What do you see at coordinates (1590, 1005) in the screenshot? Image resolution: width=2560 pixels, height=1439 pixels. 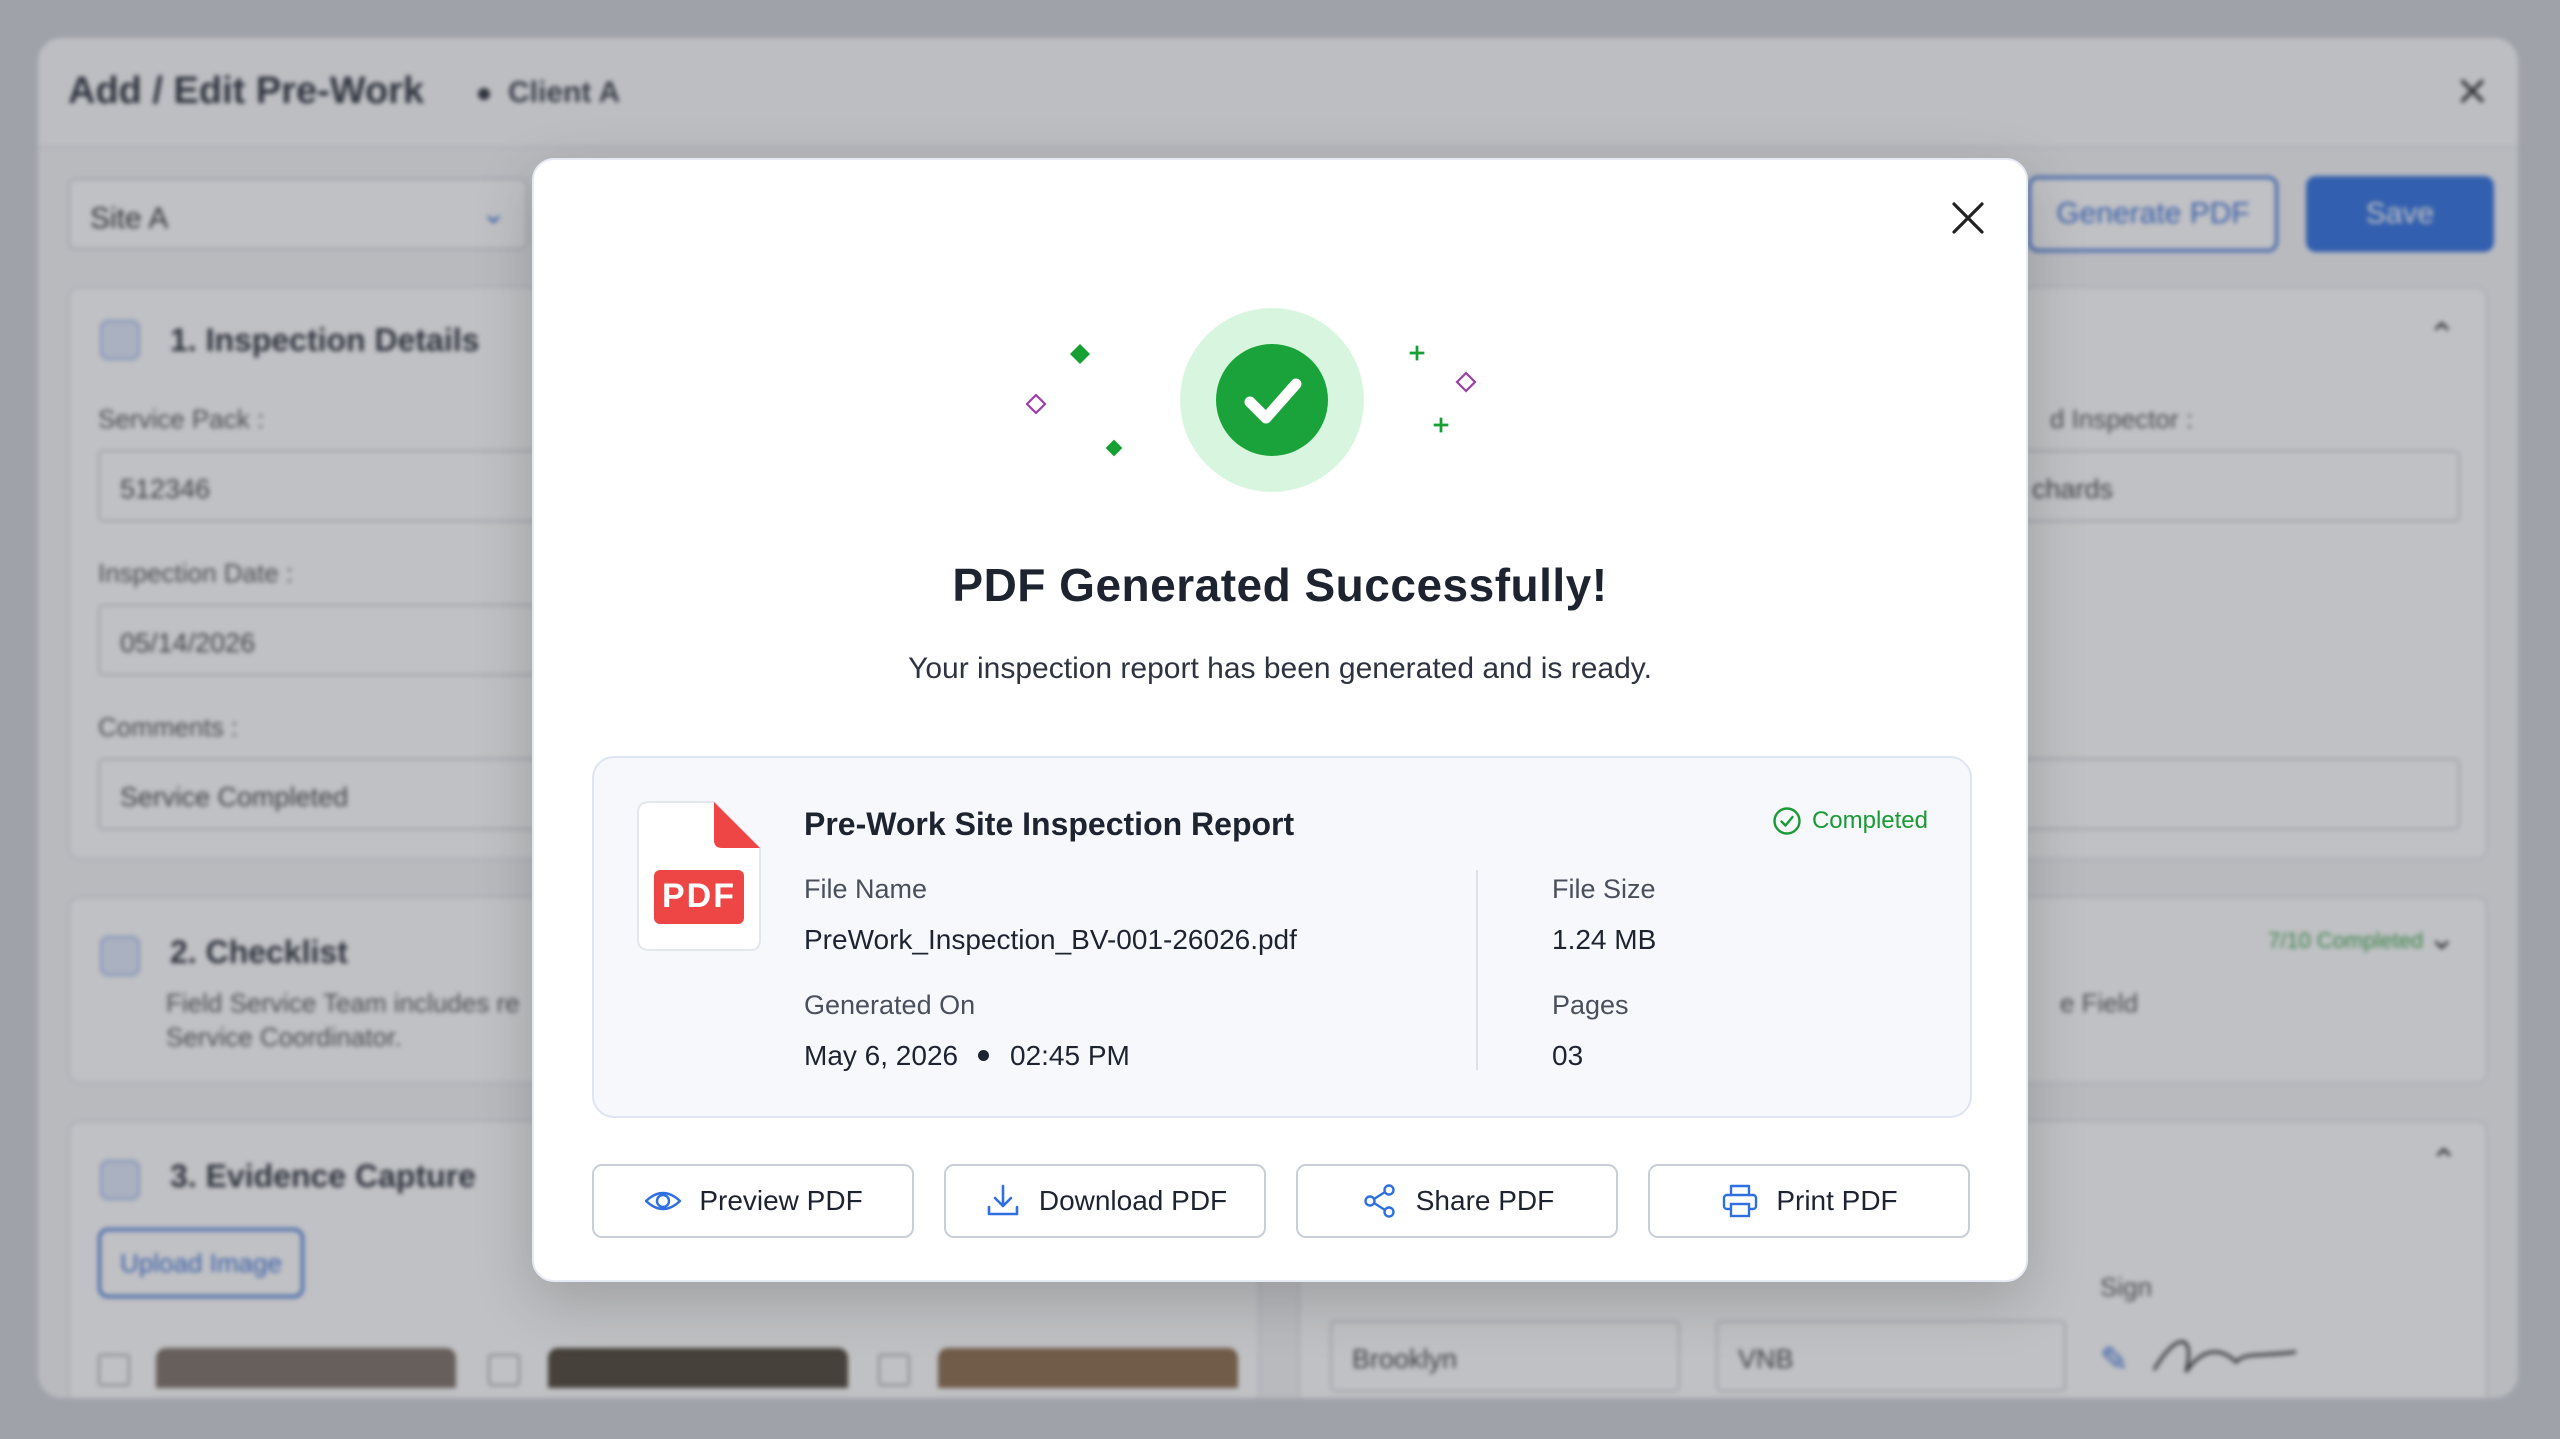 I see `pages-label: Pages` at bounding box center [1590, 1005].